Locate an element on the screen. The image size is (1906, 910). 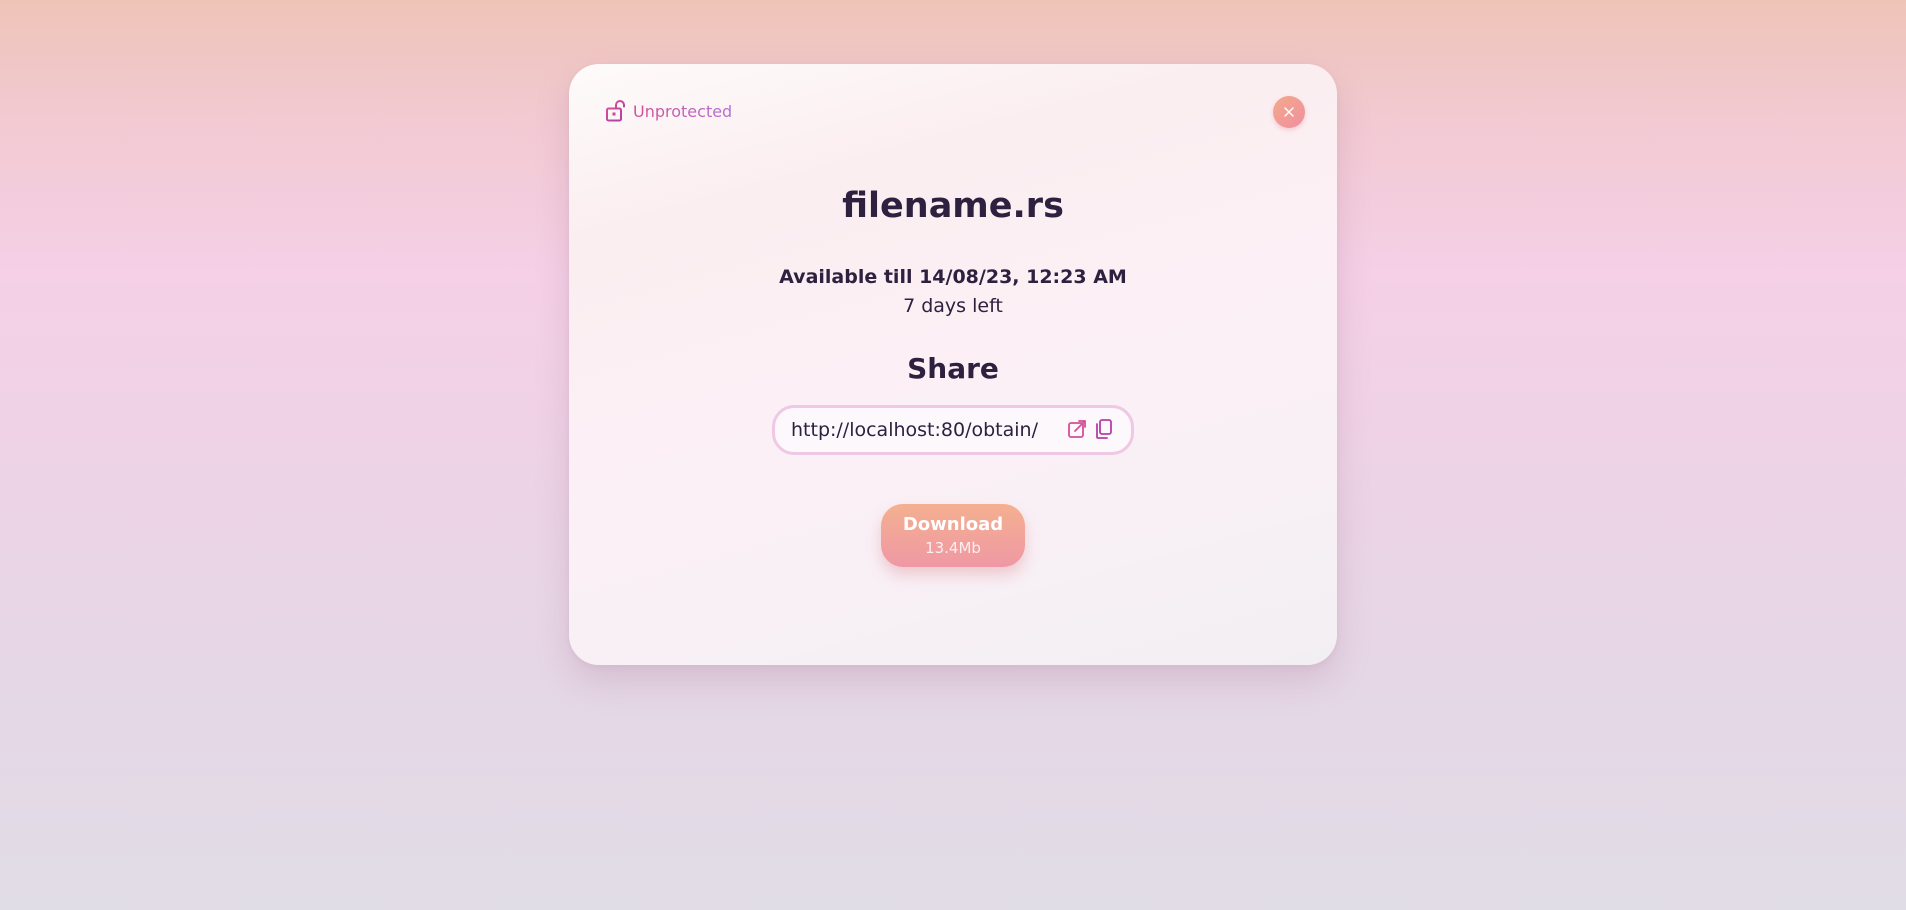
lock-open-icon is located at coordinates (615, 111).